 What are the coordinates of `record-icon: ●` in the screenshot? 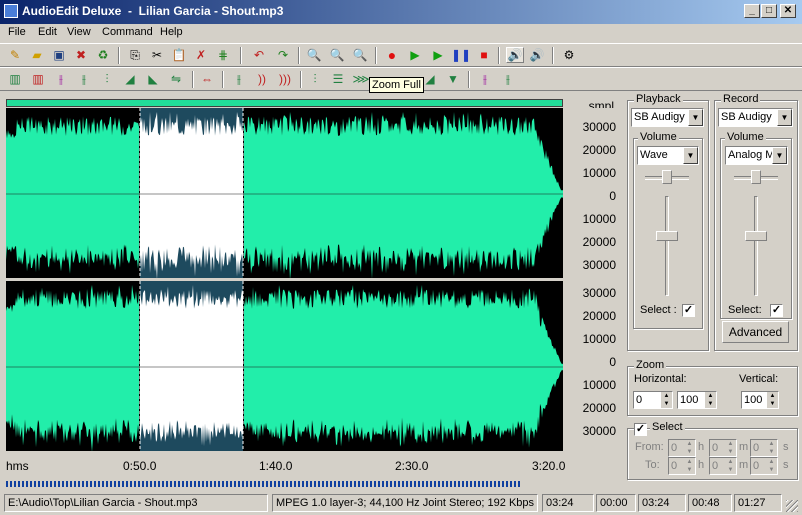 It's located at (392, 55).